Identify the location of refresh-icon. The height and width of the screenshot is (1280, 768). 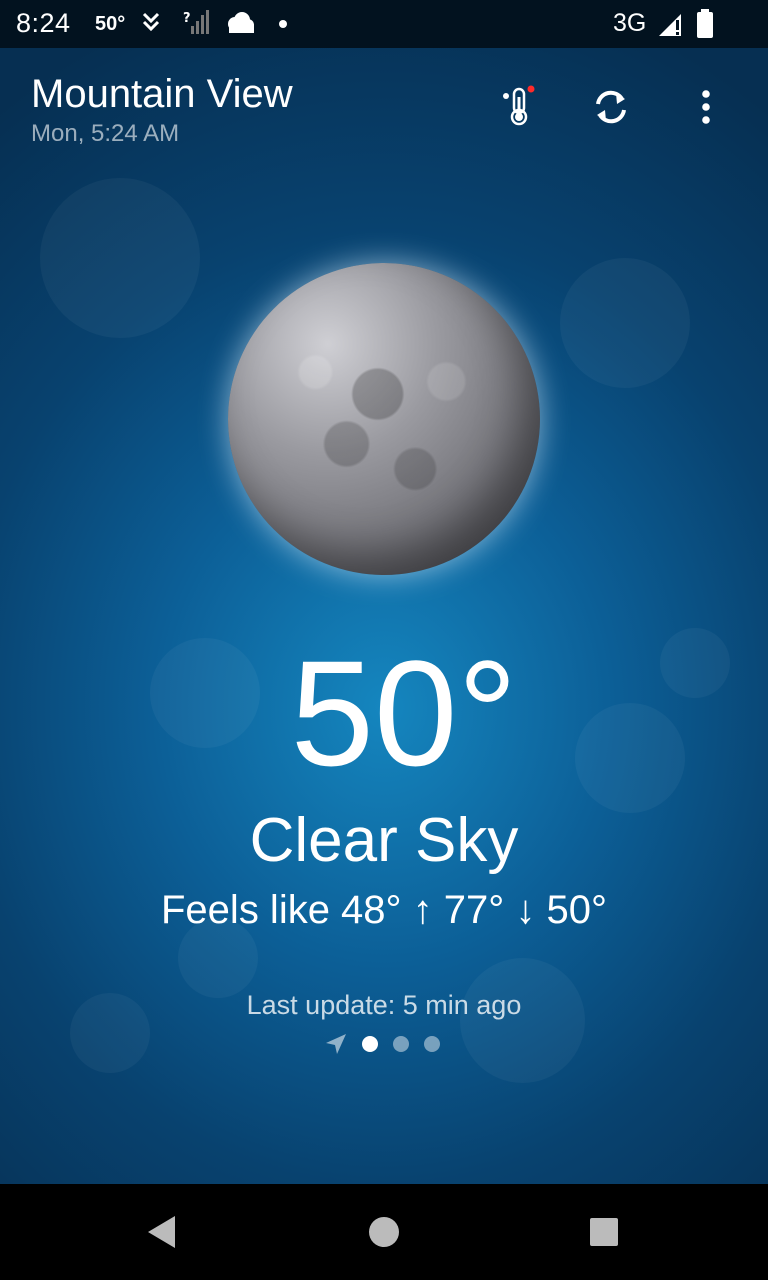
(611, 107).